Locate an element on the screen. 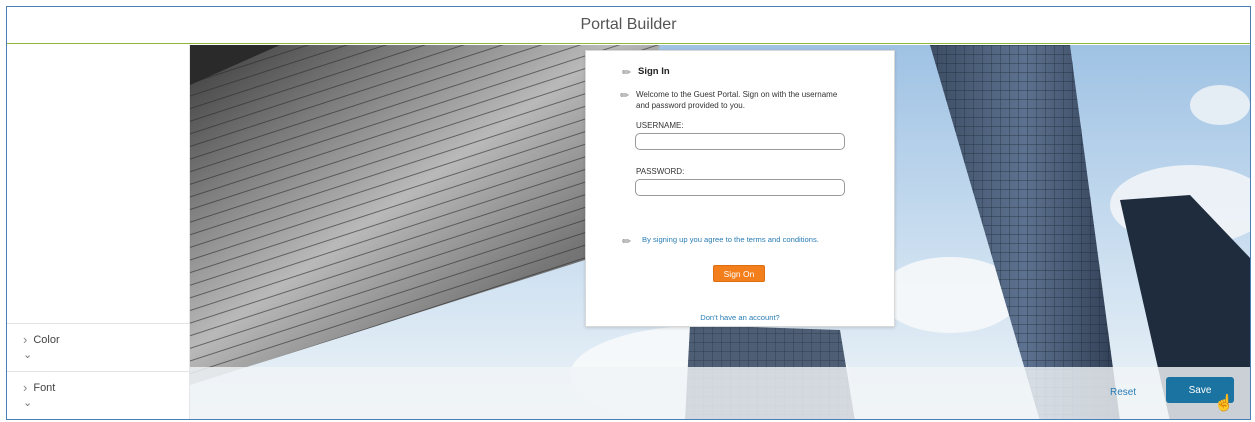  username-input is located at coordinates (740, 141).